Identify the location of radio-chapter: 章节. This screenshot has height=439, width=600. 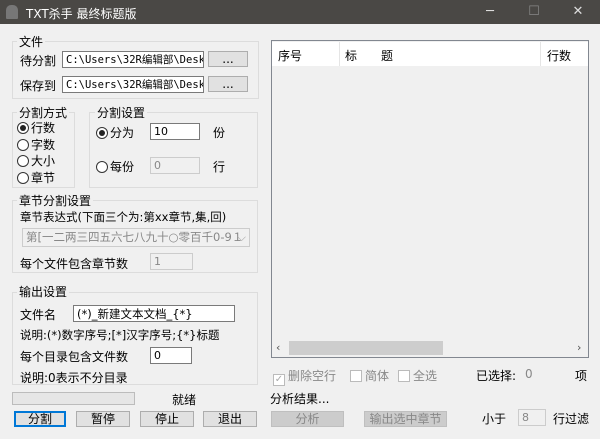
(36, 177).